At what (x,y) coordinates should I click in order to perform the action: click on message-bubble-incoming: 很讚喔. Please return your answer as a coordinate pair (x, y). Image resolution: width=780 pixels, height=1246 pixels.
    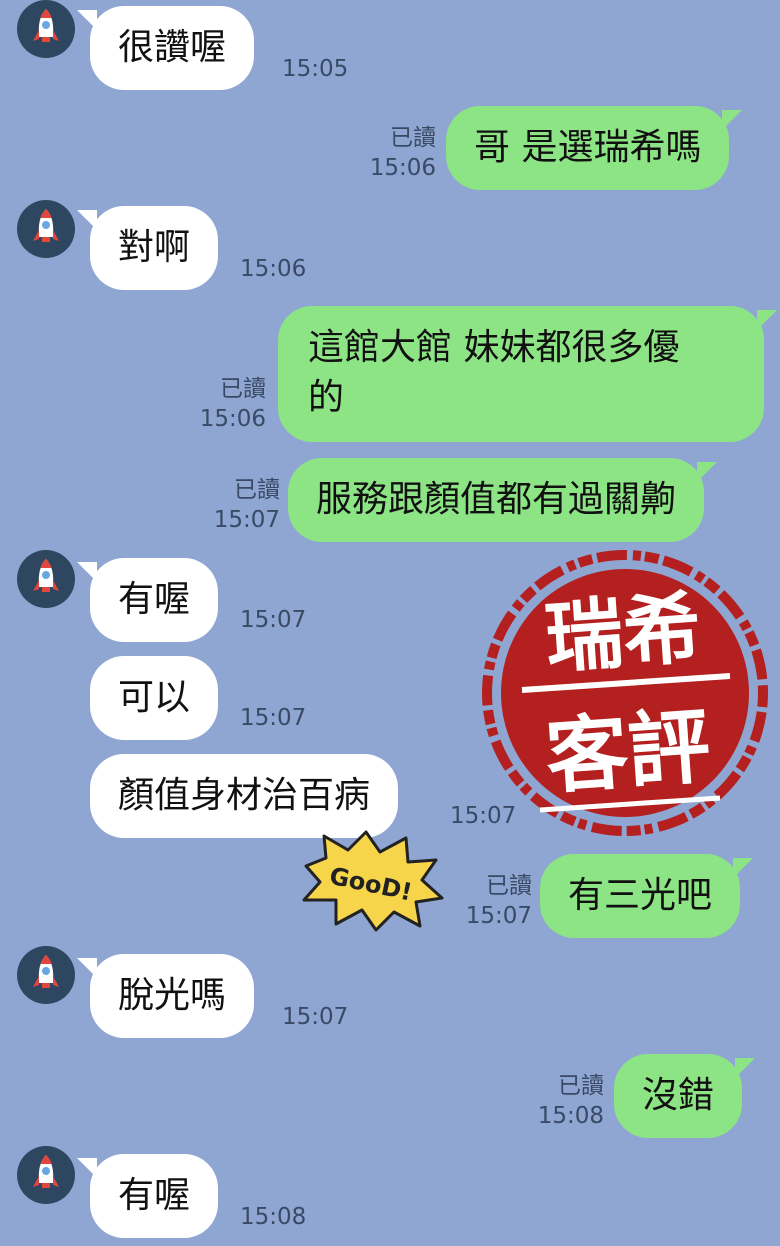
    Looking at the image, I should click on (165, 48).